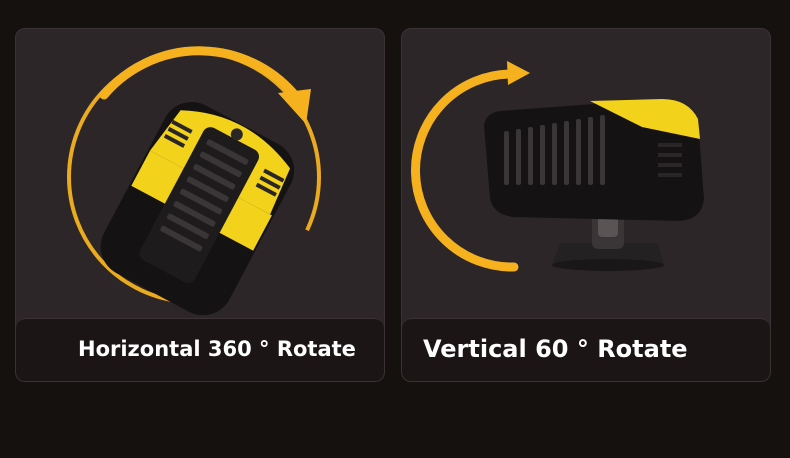 Image resolution: width=790 pixels, height=458 pixels. I want to click on heater-side-view, so click(594, 185).